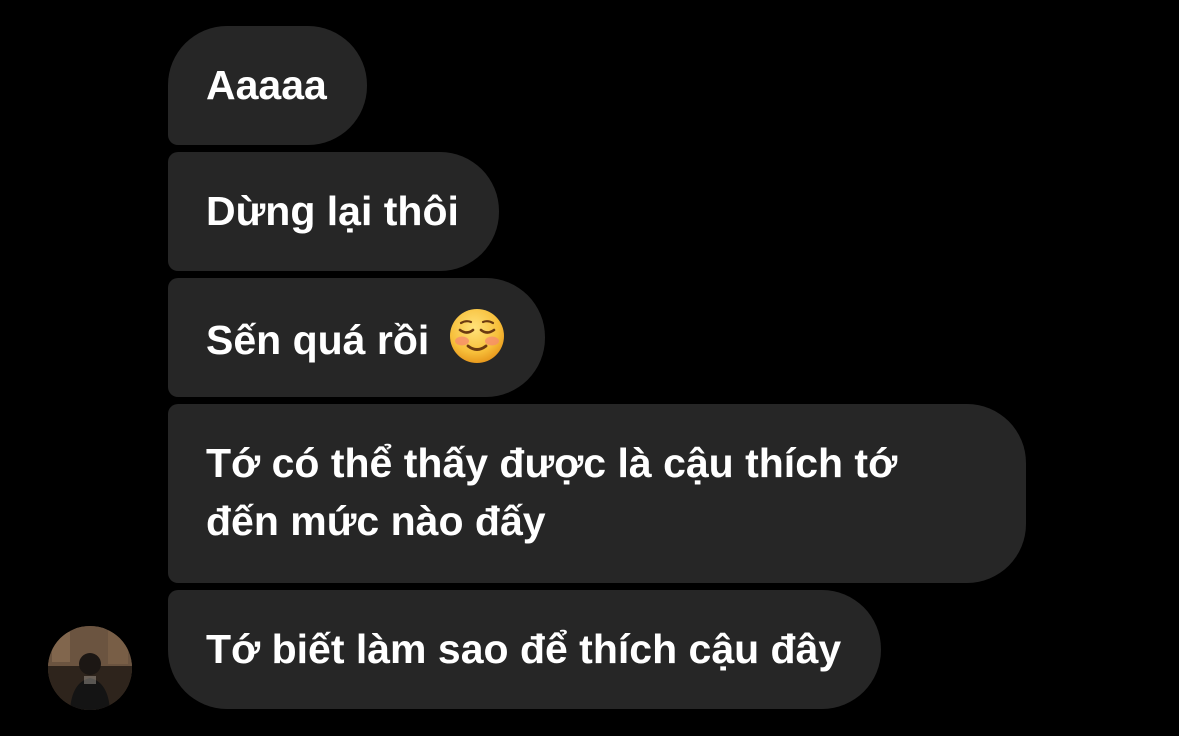 The width and height of the screenshot is (1179, 736). I want to click on message-bubble: Dừng lại thôi, so click(333, 211).